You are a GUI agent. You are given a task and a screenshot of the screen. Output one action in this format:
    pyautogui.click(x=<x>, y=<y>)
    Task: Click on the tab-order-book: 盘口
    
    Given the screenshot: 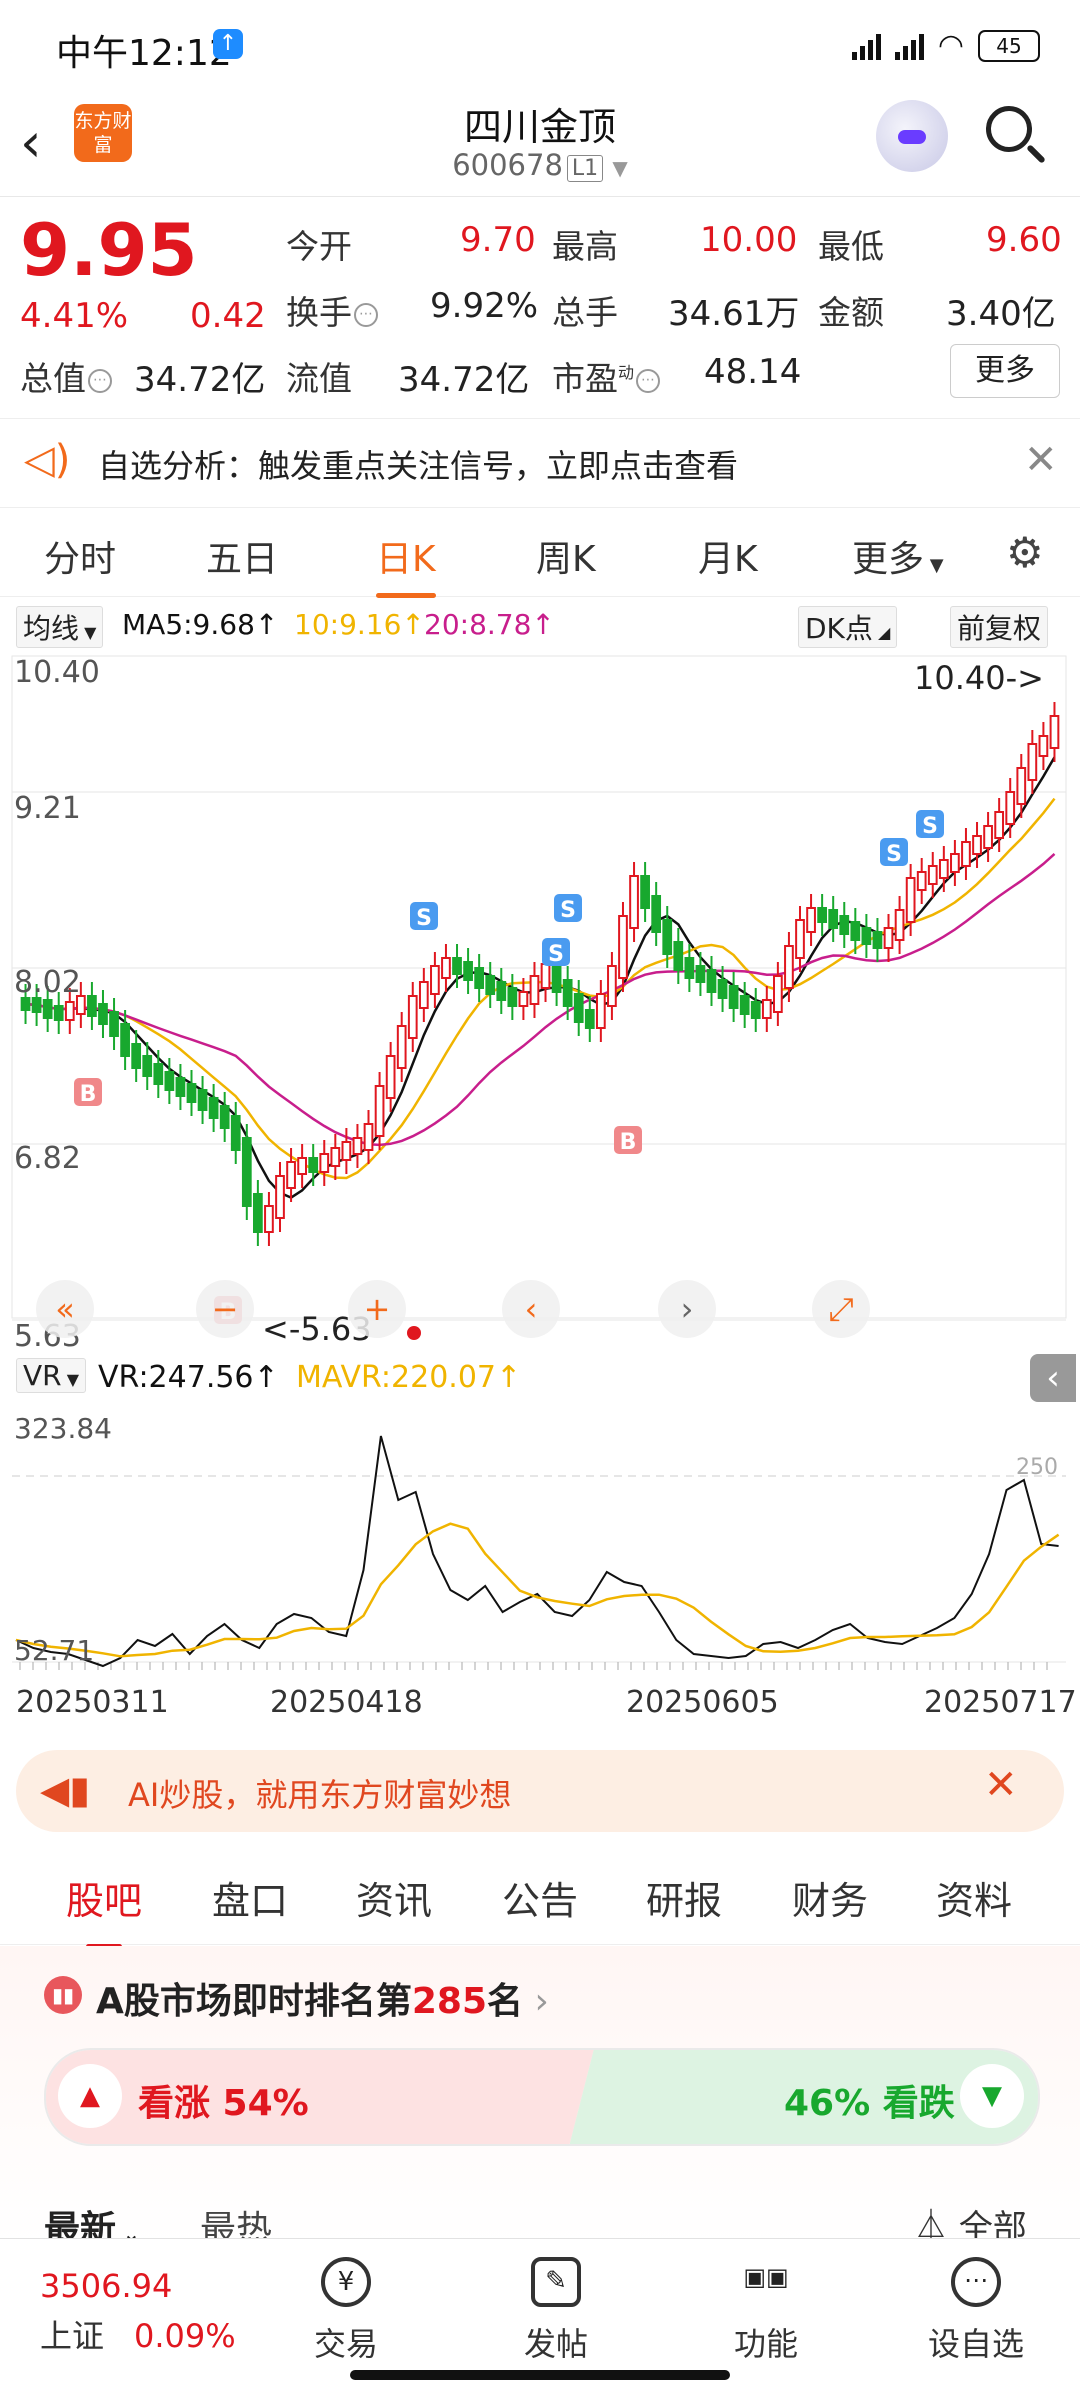 What is the action you would take?
    pyautogui.click(x=250, y=1897)
    